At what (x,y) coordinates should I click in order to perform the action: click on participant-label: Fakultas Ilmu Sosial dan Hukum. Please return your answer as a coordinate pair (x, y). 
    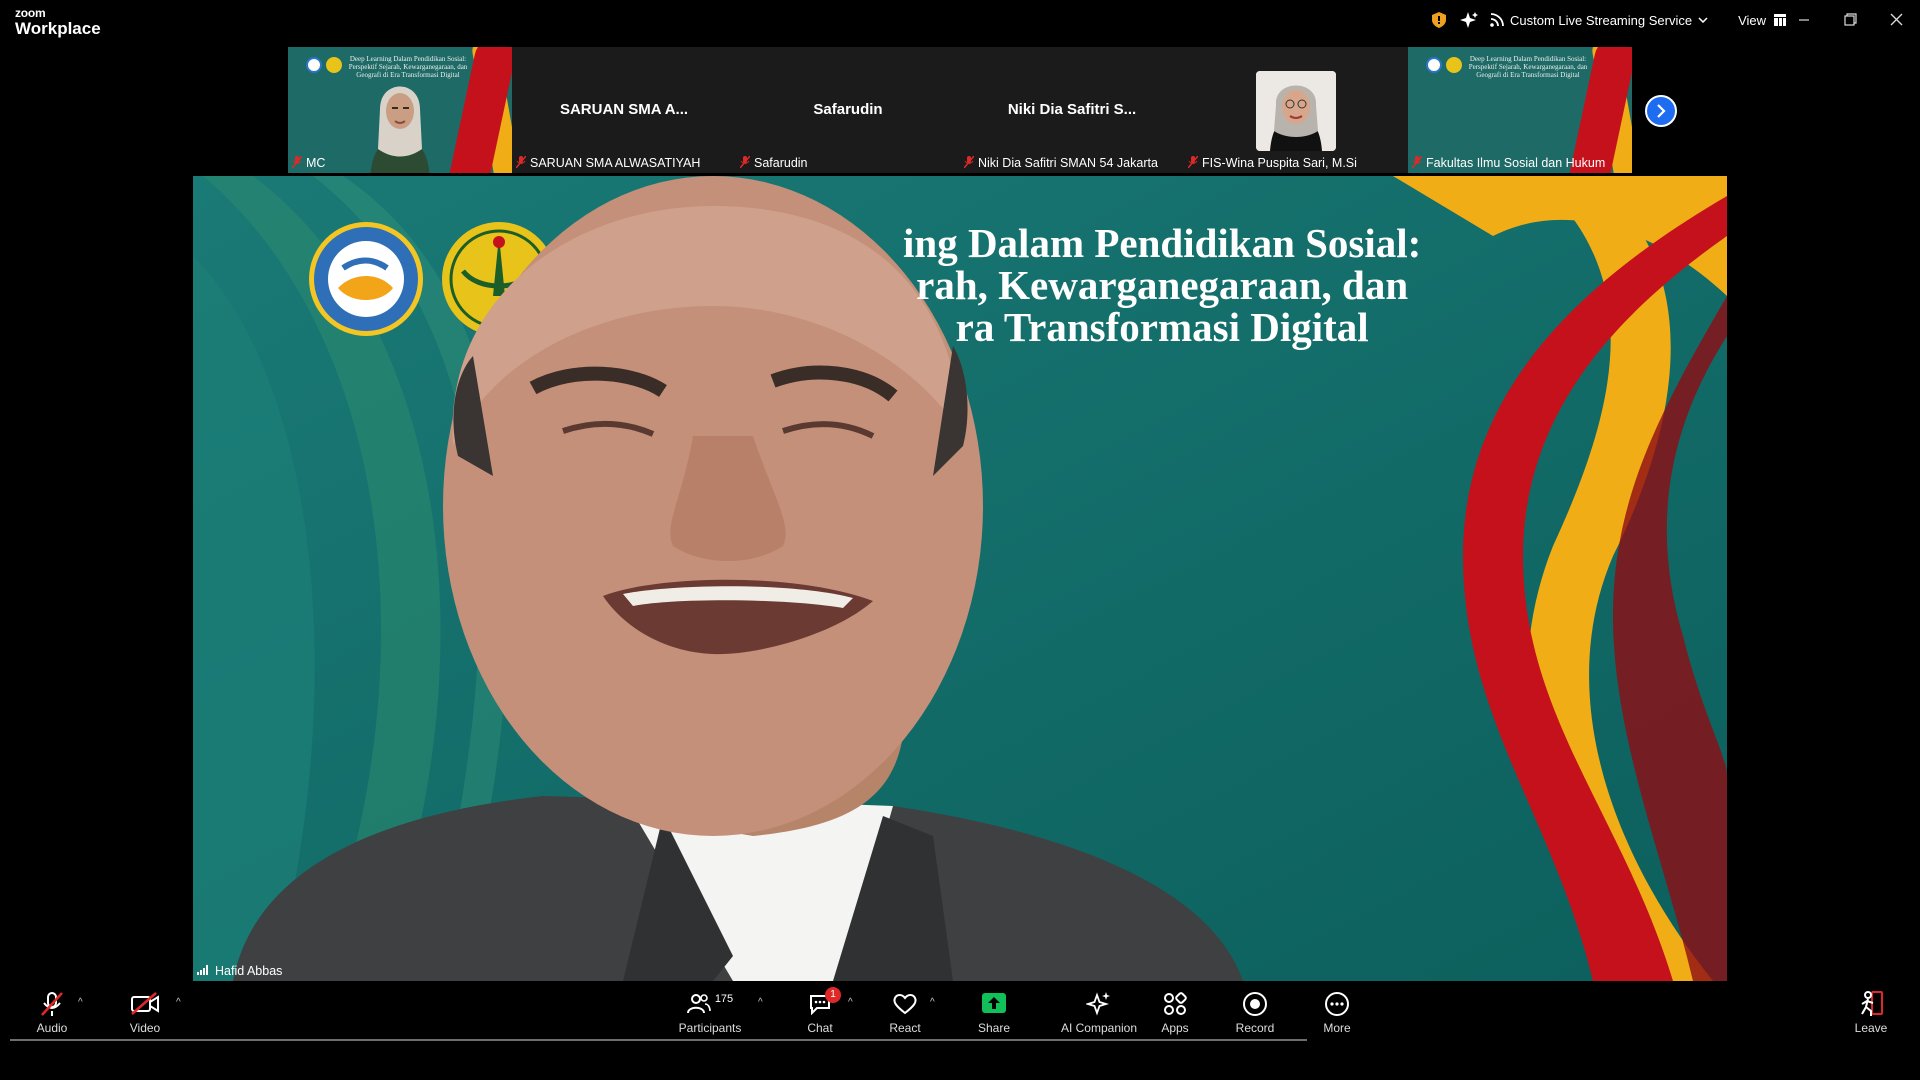
    Looking at the image, I should click on (1509, 163).